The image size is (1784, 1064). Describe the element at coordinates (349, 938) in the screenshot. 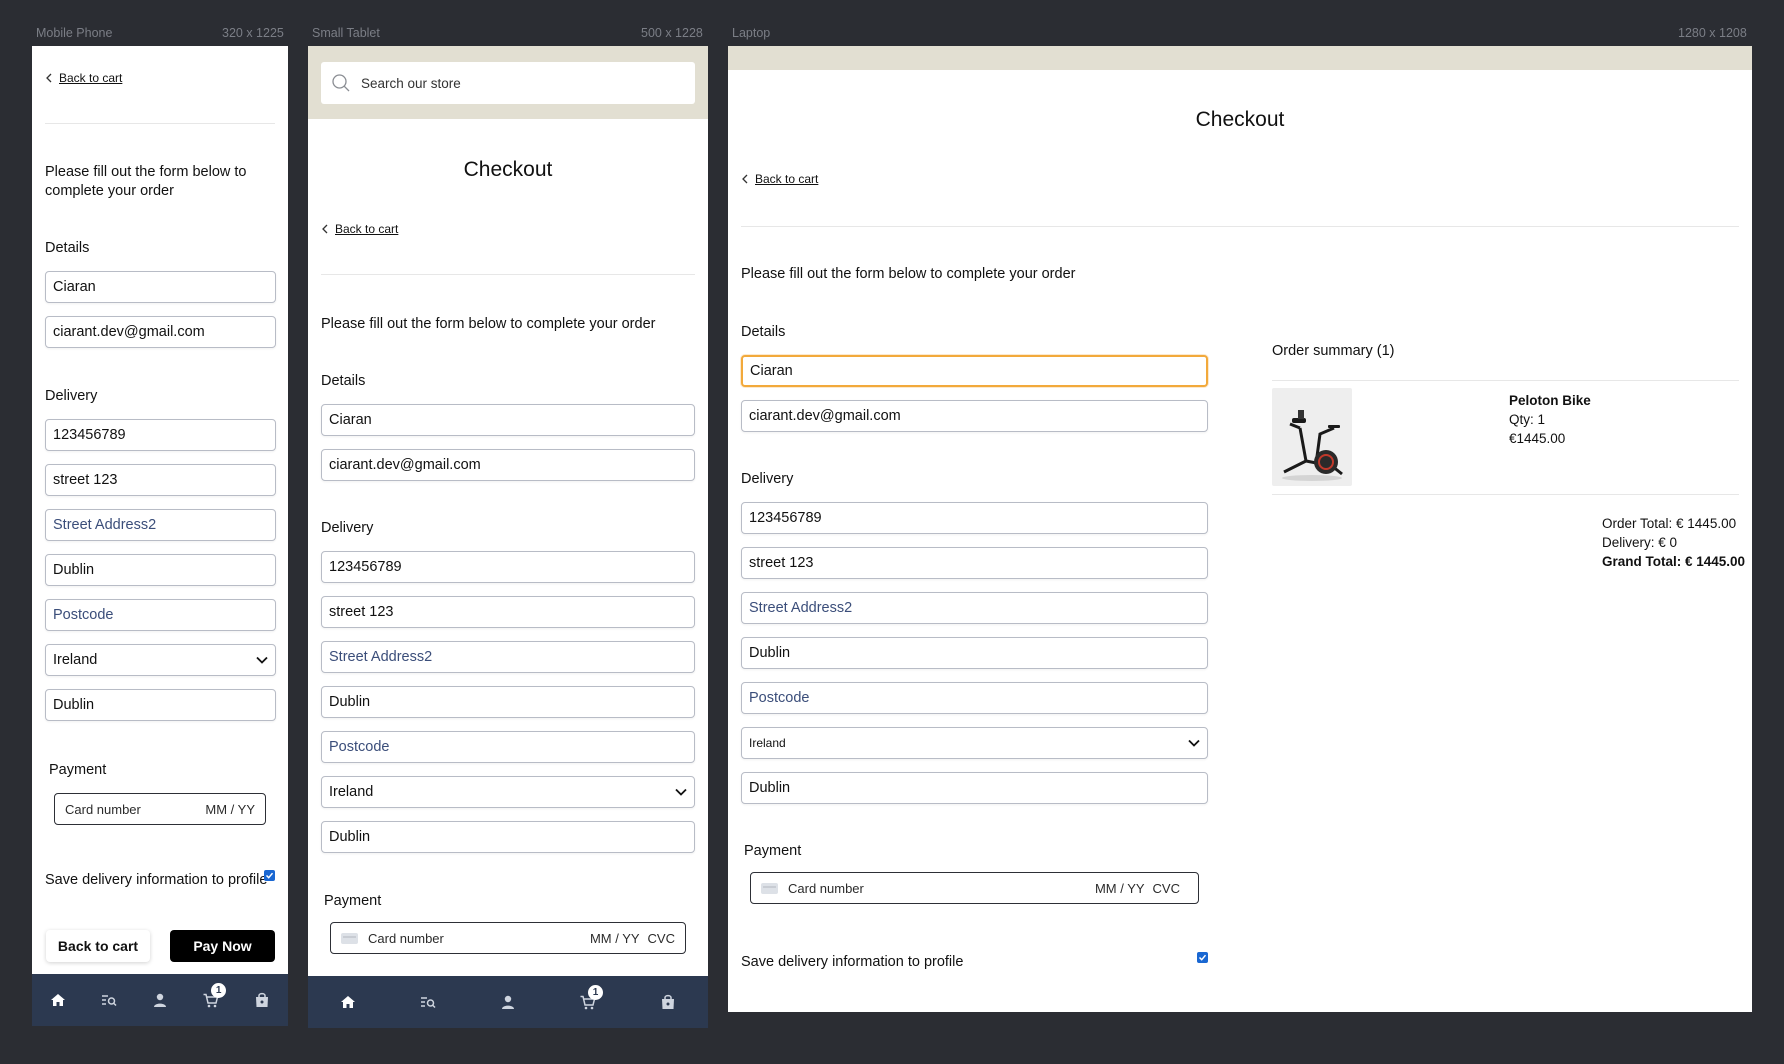

I see `credit-card-icon` at that location.